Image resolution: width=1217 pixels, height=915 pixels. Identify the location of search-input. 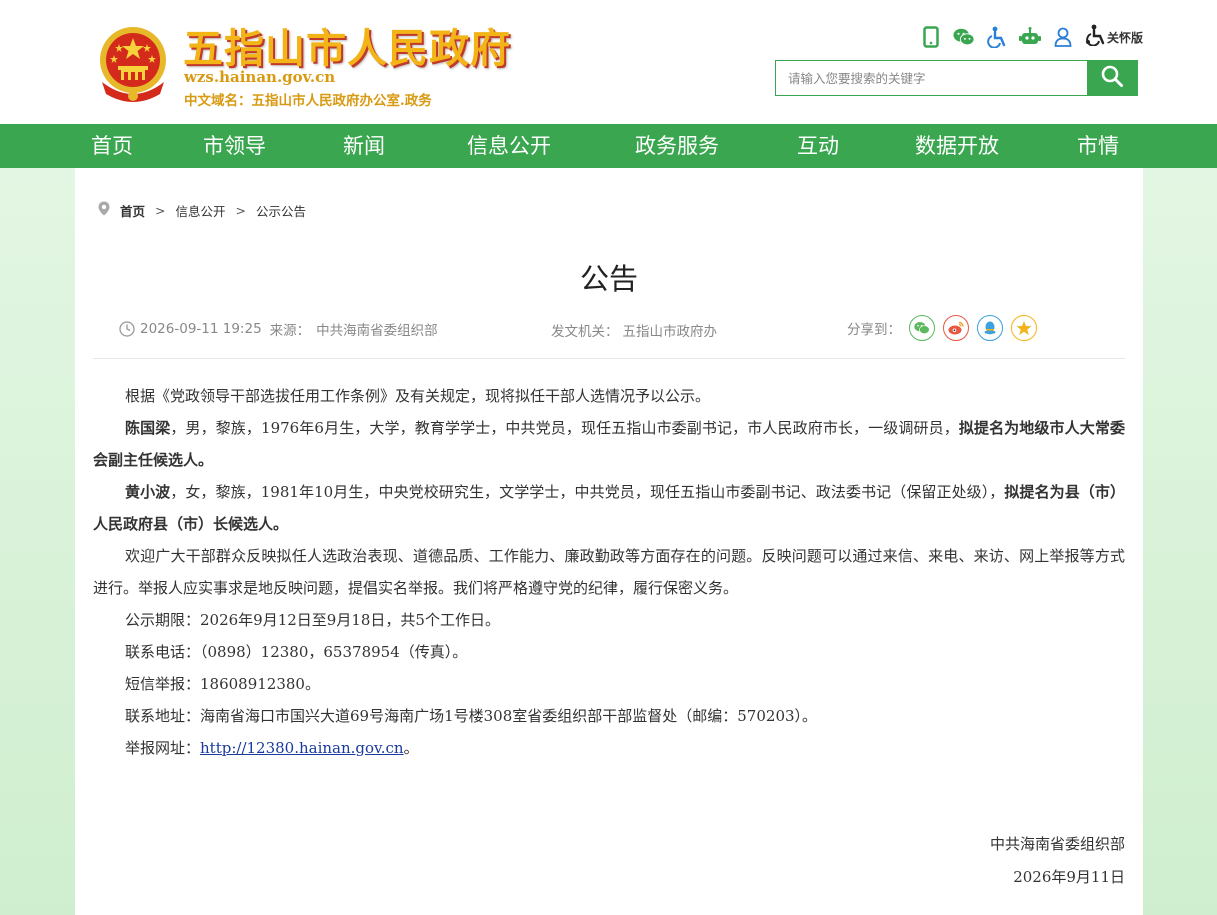
(931, 78).